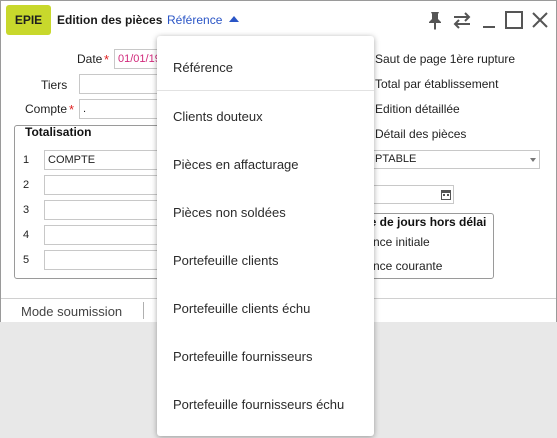  Describe the element at coordinates (533, 160) in the screenshot. I see `chevron-down-icon` at that location.